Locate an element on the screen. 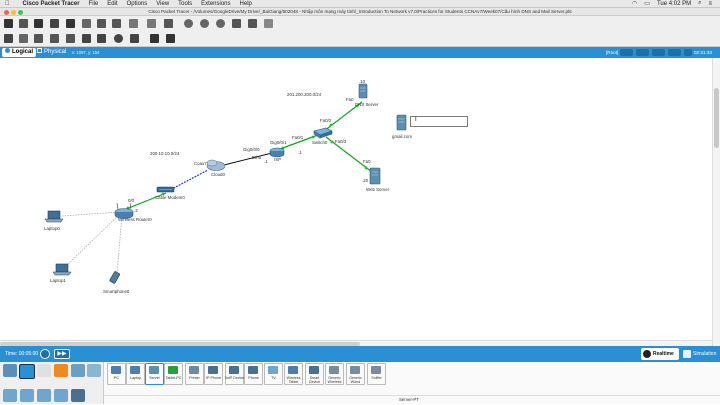 The height and width of the screenshot is (405, 720). complex-pdu-icon is located at coordinates (170, 38).